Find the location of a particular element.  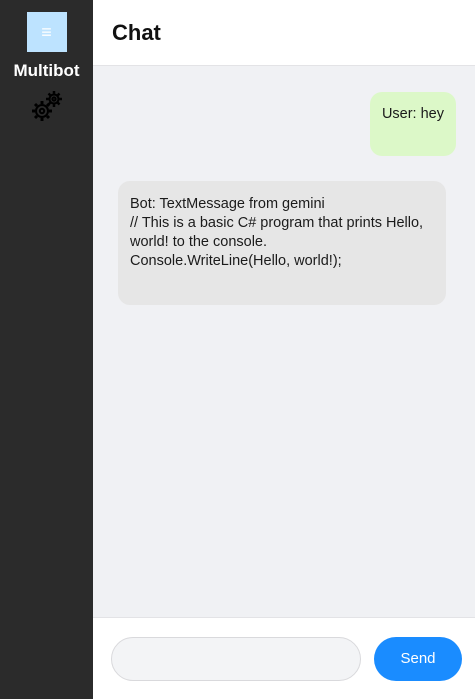

settings-button is located at coordinates (47, 107).